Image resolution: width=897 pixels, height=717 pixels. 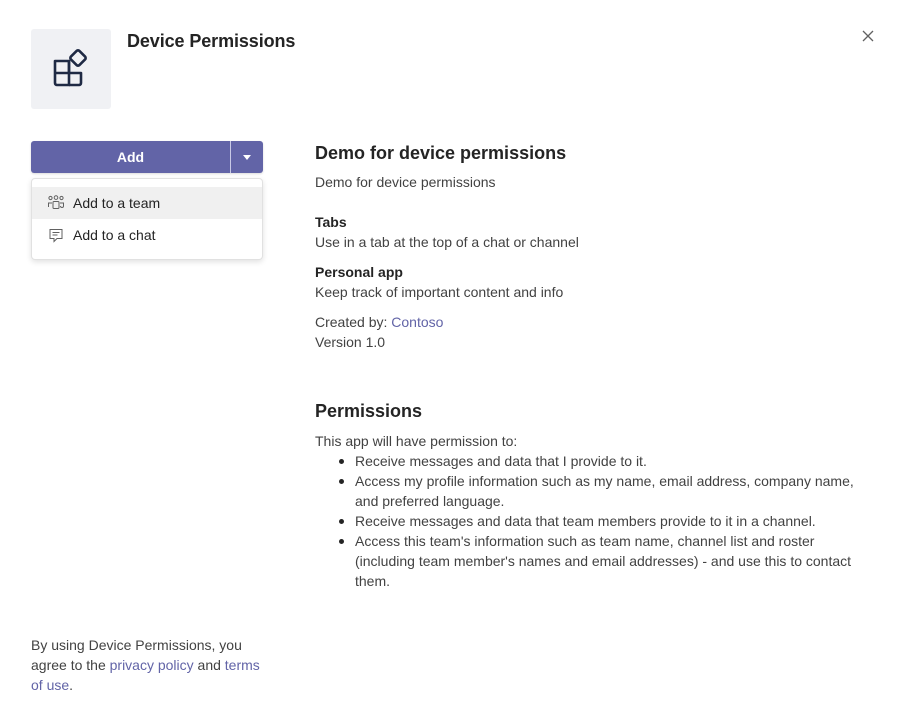 I want to click on app-icon-tile, so click(x=71, y=69).